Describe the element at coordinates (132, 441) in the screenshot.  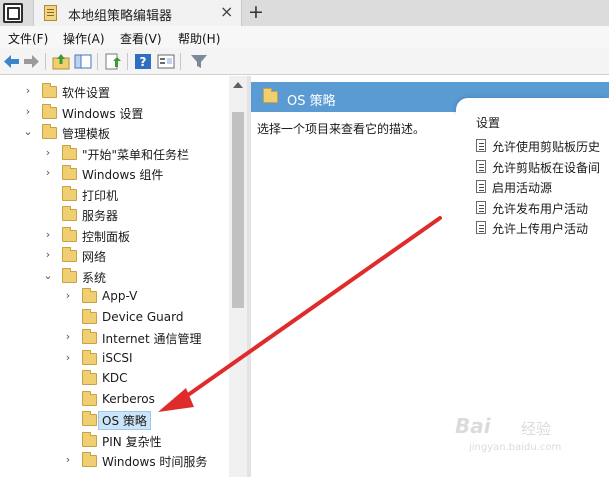
I see `tree-item-label: PIN 复杂性` at that location.